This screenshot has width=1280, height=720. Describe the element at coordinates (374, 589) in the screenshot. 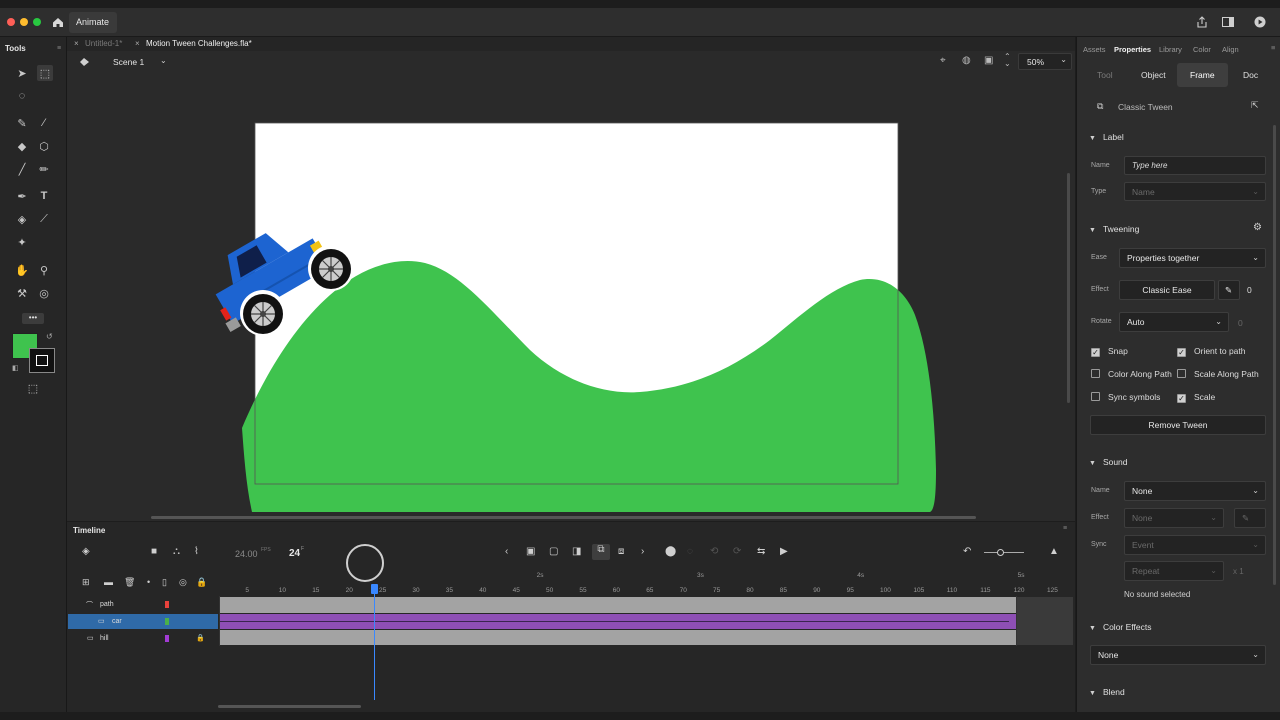

I see `playhead-handle` at that location.